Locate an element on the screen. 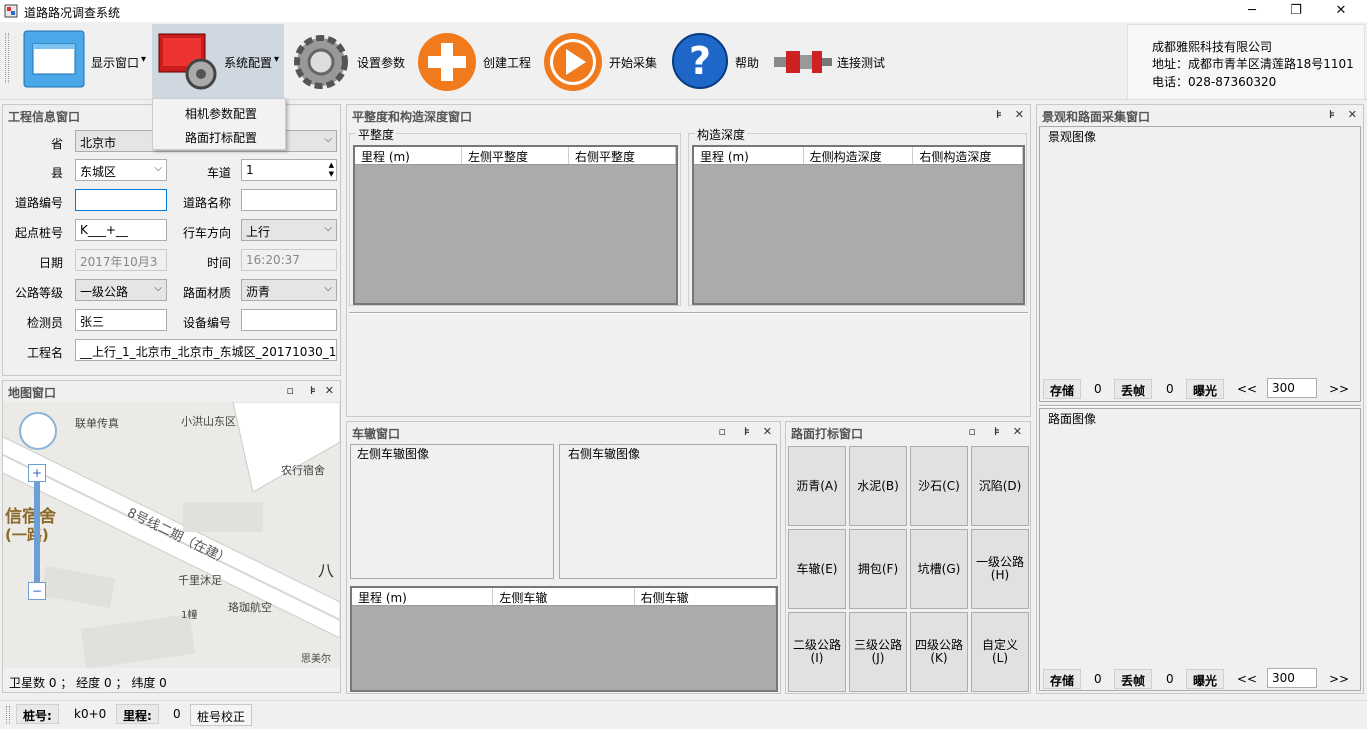  col-header: 右侧平整度 is located at coordinates (622, 155).